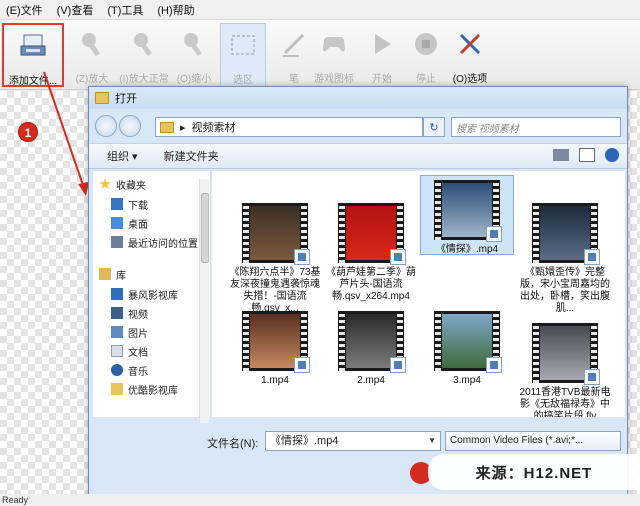  Describe the element at coordinates (144, 79) in the screenshot. I see `zoom-fit-label: (I)放大正常` at that location.